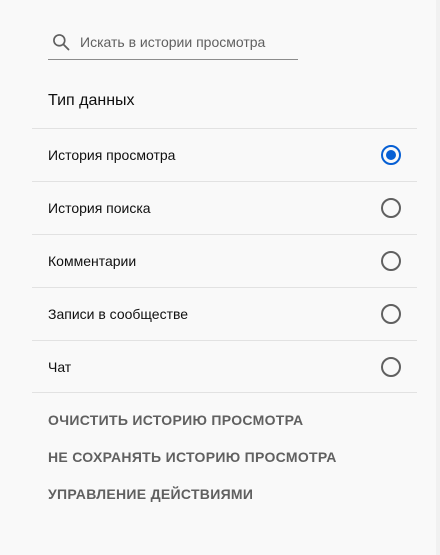 This screenshot has width=440, height=555. What do you see at coordinates (224, 313) in the screenshot?
I see `option-community-posts: Записи в сообществе` at bounding box center [224, 313].